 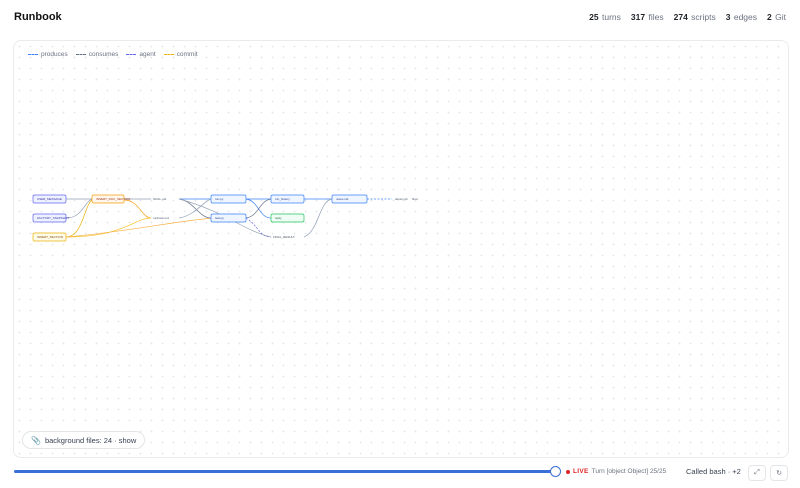 What do you see at coordinates (568, 471) in the screenshot?
I see `live-dot-icon` at bounding box center [568, 471].